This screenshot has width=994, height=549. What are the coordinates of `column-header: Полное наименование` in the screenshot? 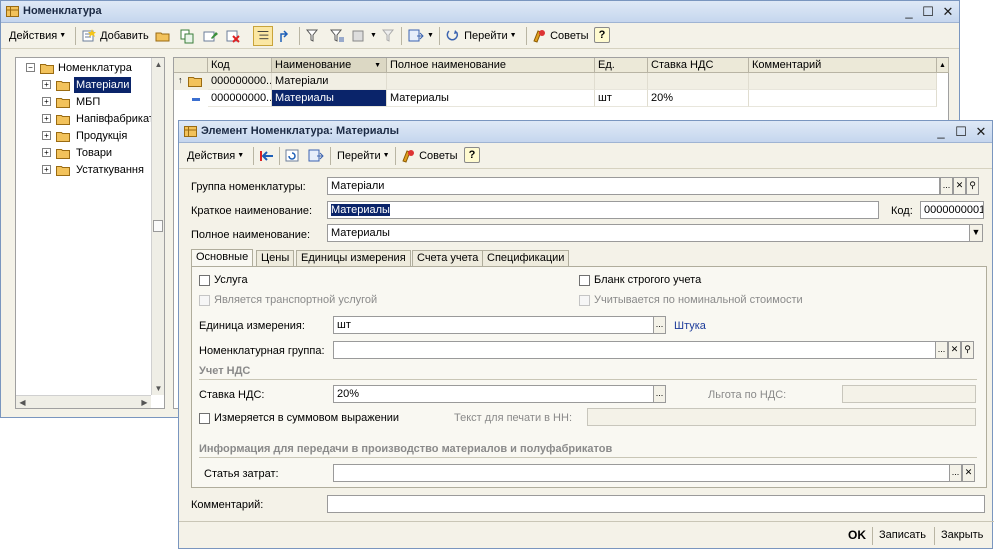 It's located at (491, 65).